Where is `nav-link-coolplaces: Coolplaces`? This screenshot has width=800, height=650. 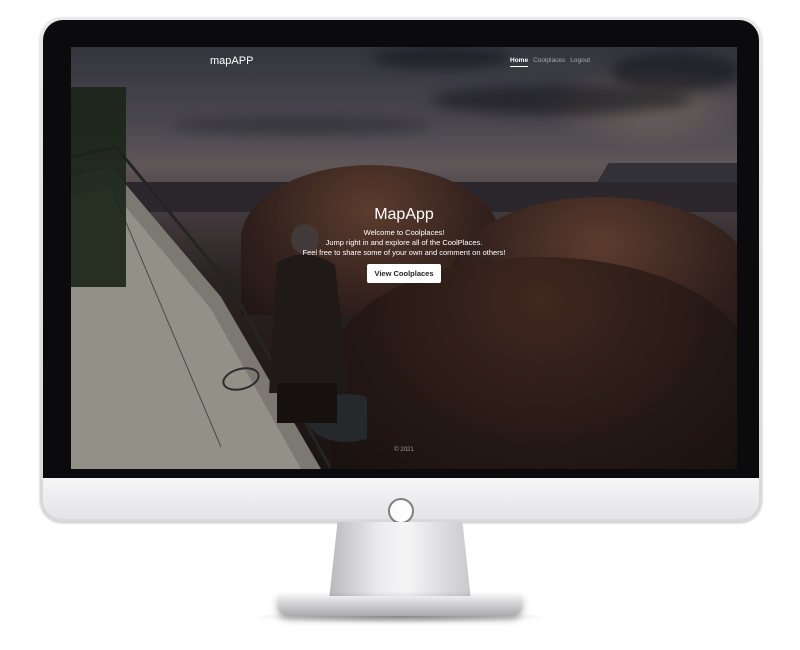 nav-link-coolplaces: Coolplaces is located at coordinates (549, 62).